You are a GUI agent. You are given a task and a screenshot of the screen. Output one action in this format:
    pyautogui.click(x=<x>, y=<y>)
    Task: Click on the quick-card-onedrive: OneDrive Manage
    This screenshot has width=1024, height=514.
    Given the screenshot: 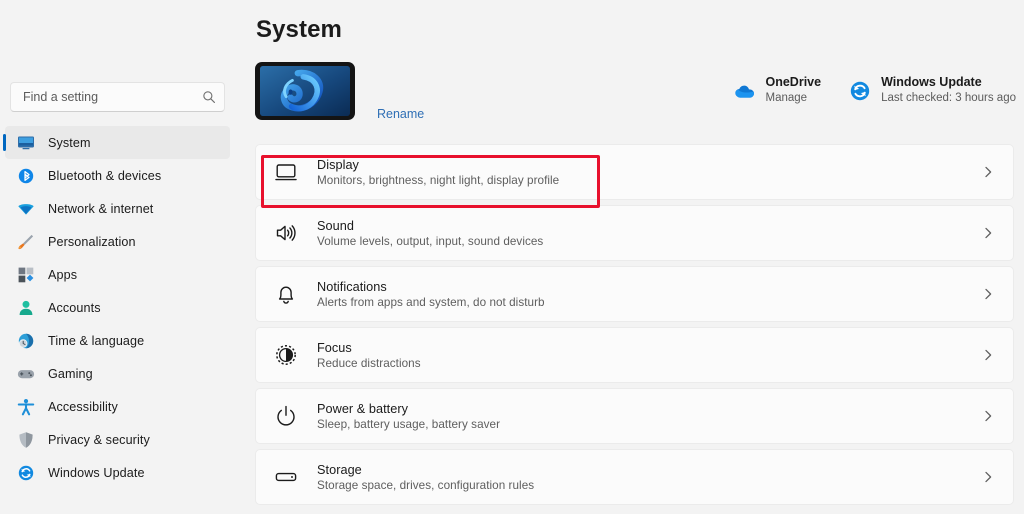 What is the action you would take?
    pyautogui.click(x=778, y=90)
    